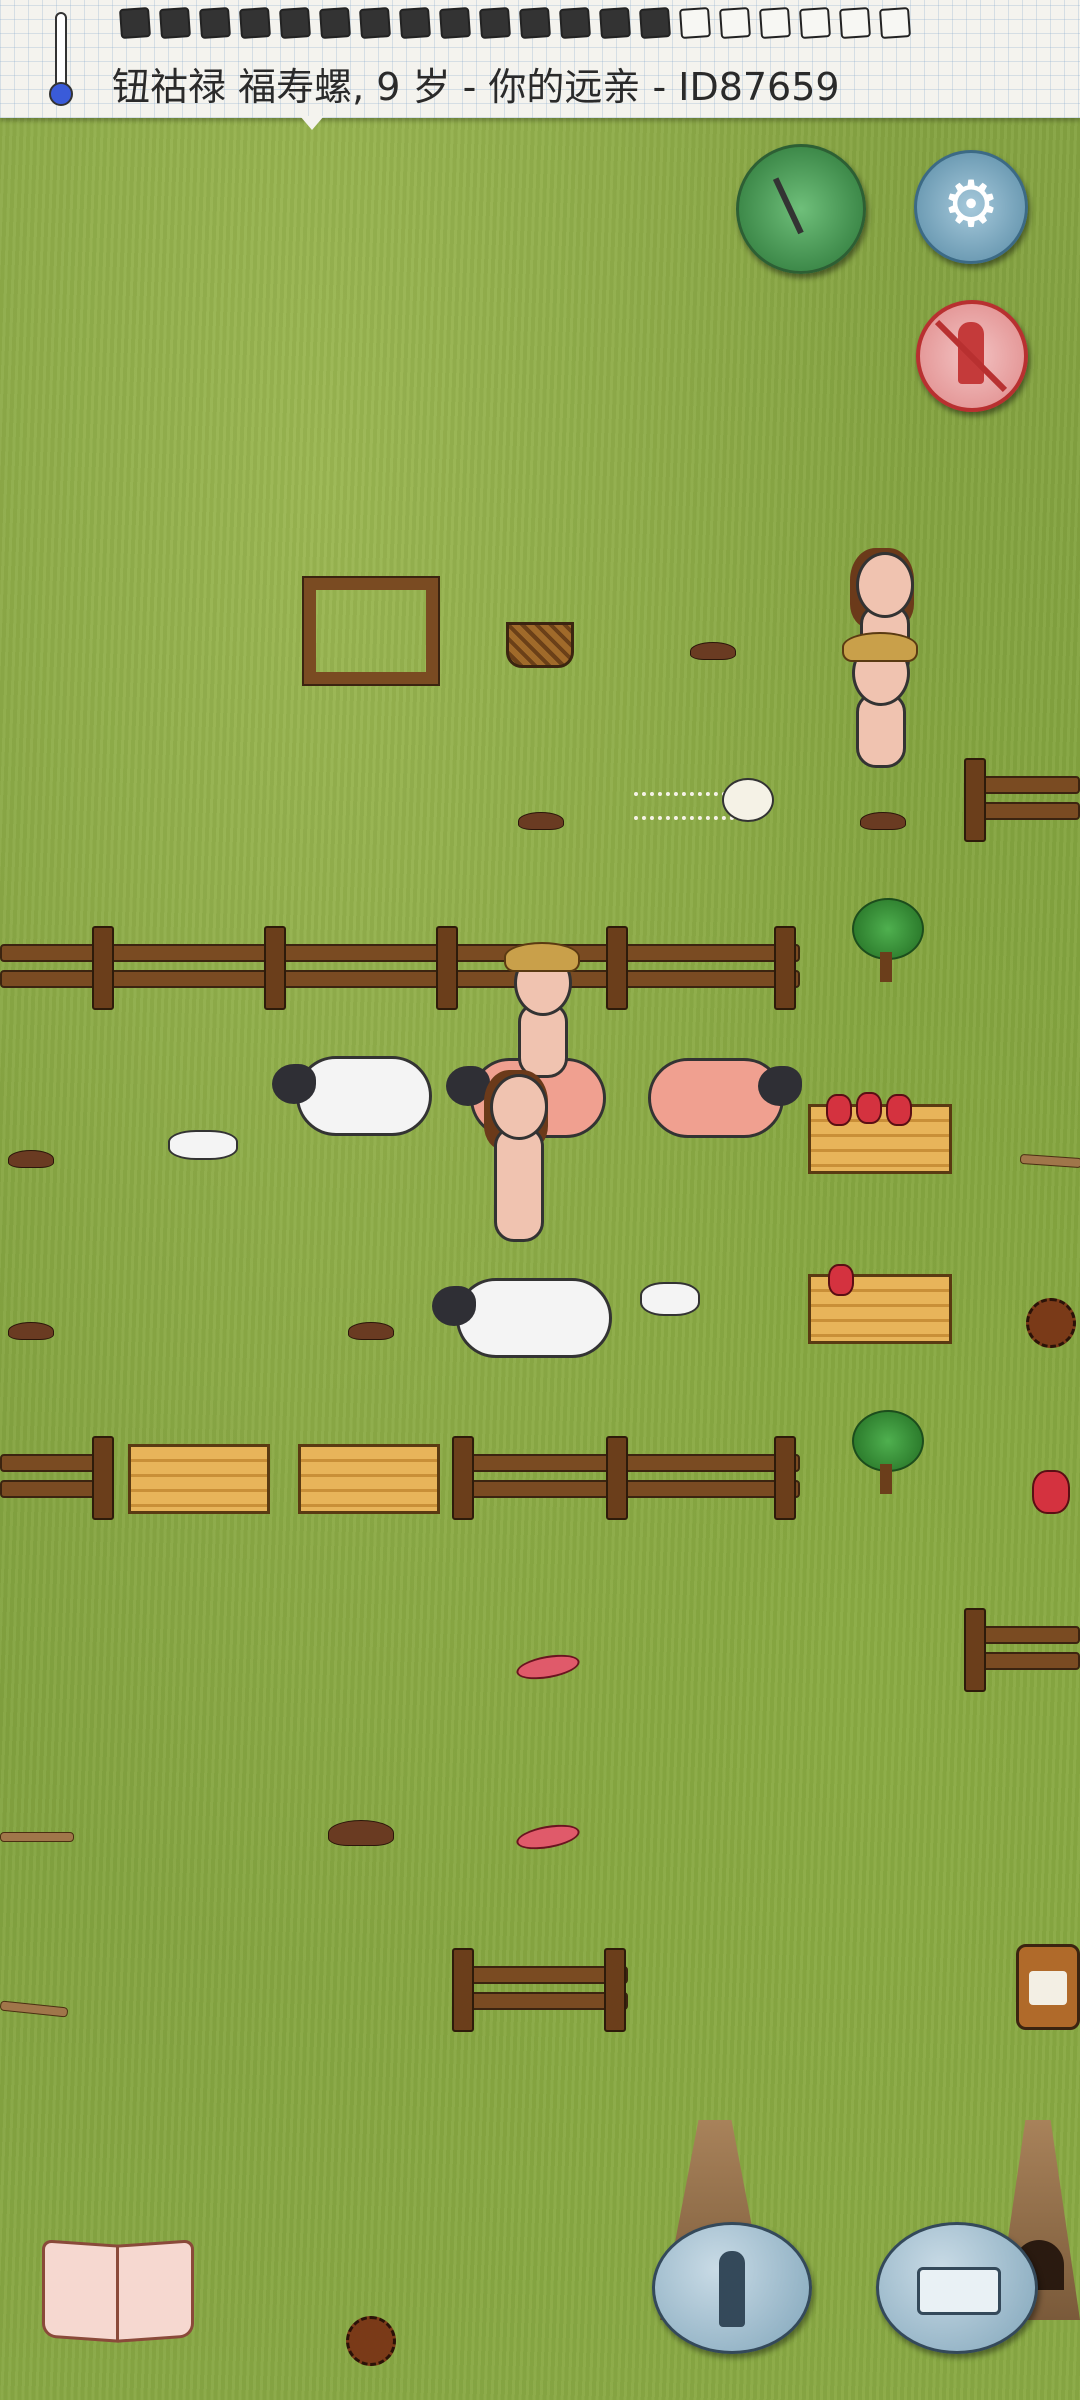  What do you see at coordinates (972, 356) in the screenshot?
I see `no-attack-icon` at bounding box center [972, 356].